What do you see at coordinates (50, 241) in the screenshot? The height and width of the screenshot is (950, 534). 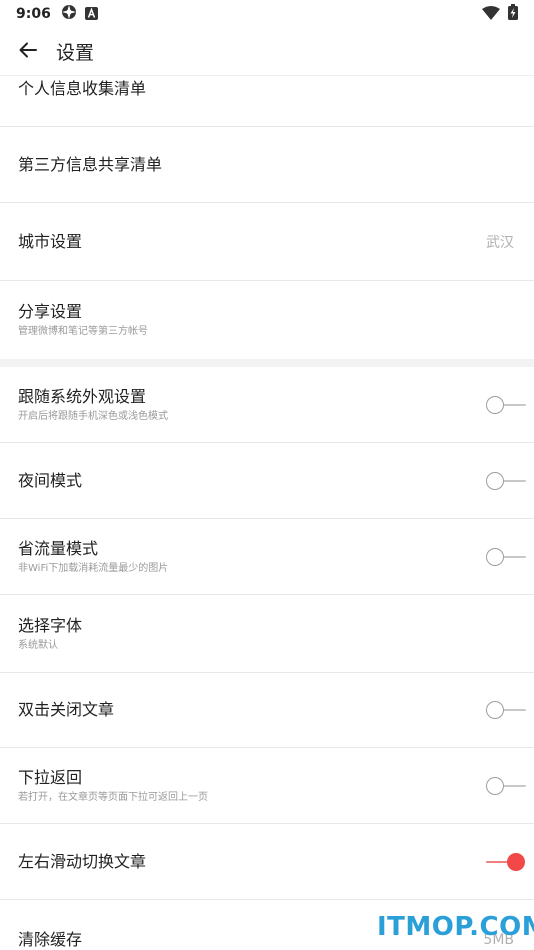 I see `item-label: 城市设置` at bounding box center [50, 241].